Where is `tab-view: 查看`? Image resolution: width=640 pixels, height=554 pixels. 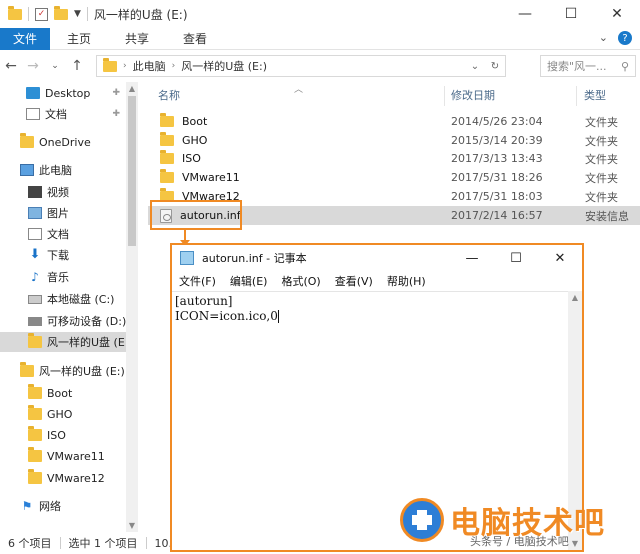 tab-view: 查看 is located at coordinates (195, 38).